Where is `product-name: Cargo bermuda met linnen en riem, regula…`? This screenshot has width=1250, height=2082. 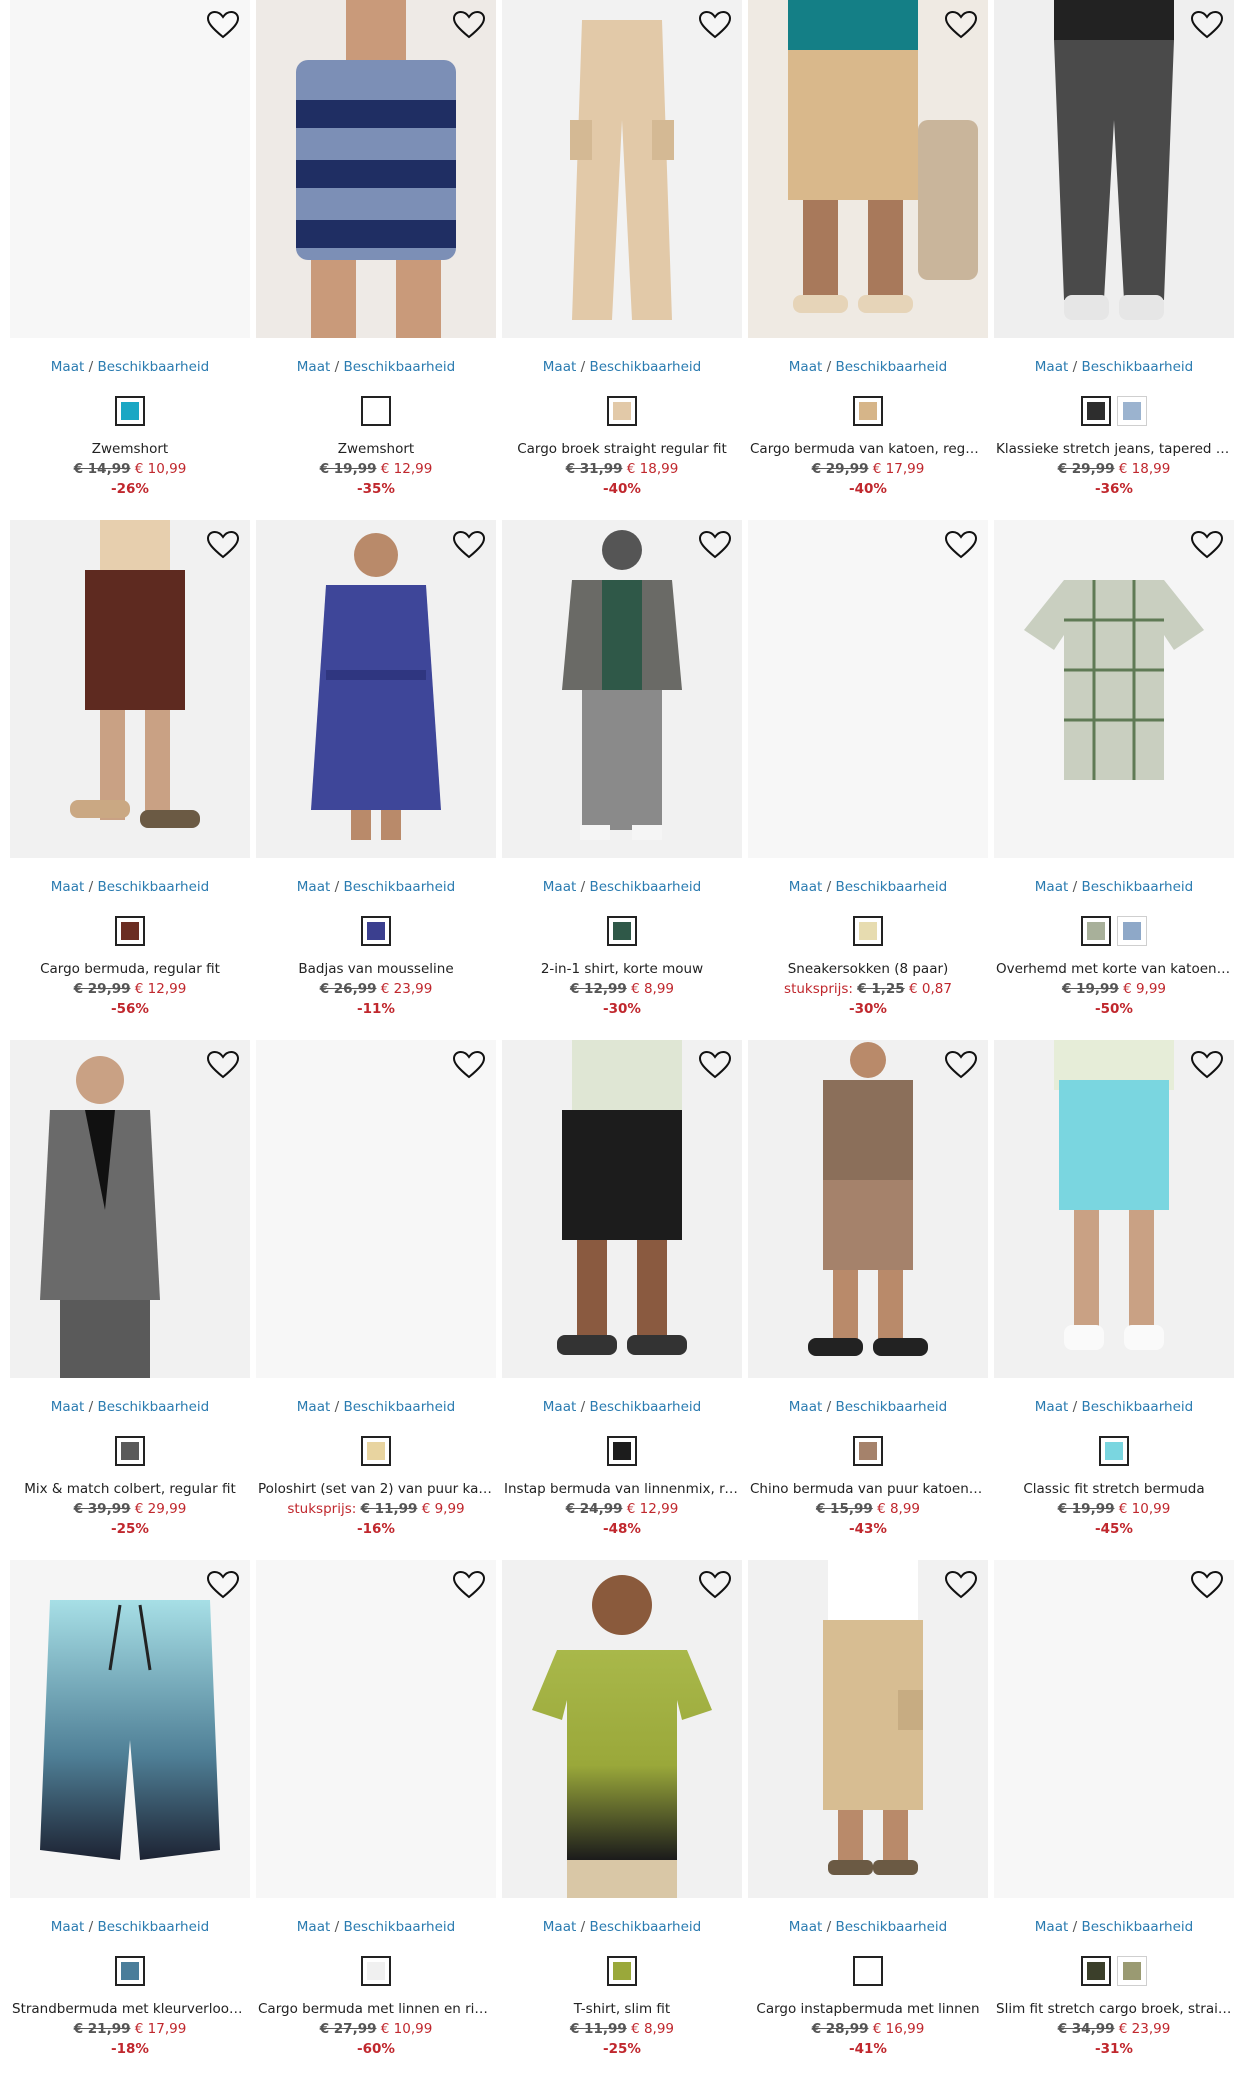 product-name: Cargo bermuda met linnen en riem, regula… is located at coordinates (376, 2010).